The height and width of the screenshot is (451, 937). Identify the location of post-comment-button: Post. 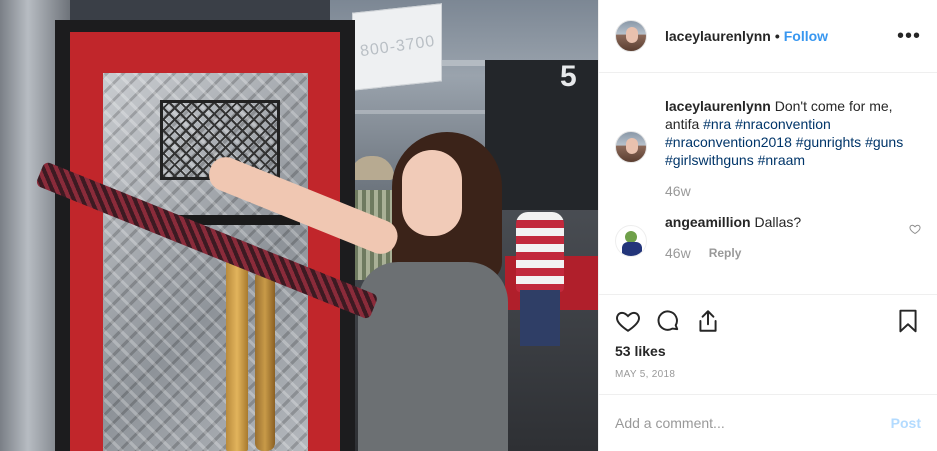
(906, 423).